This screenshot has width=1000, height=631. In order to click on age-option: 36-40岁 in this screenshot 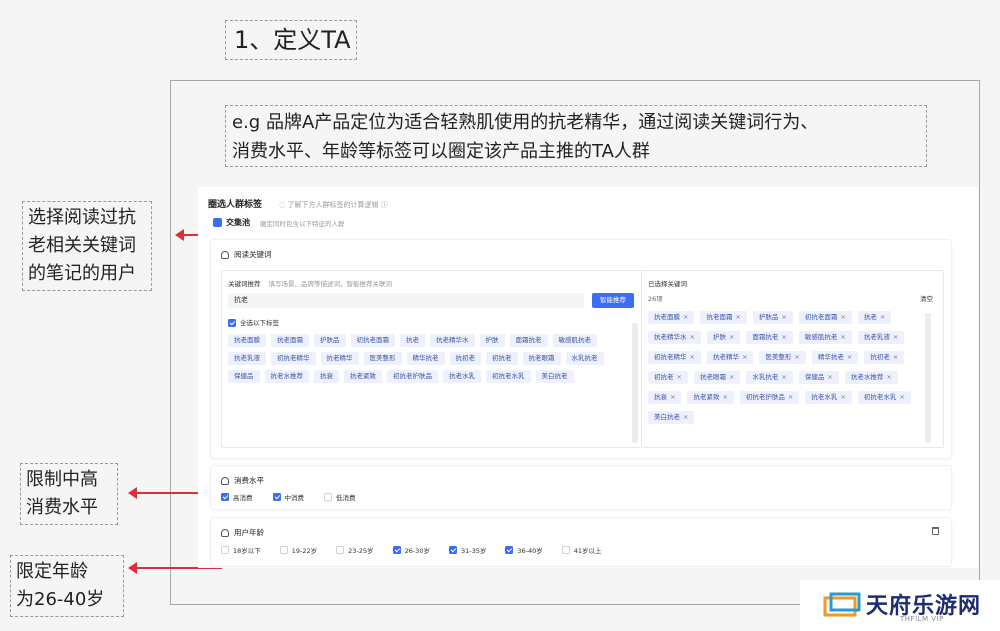, I will do `click(524, 550)`.